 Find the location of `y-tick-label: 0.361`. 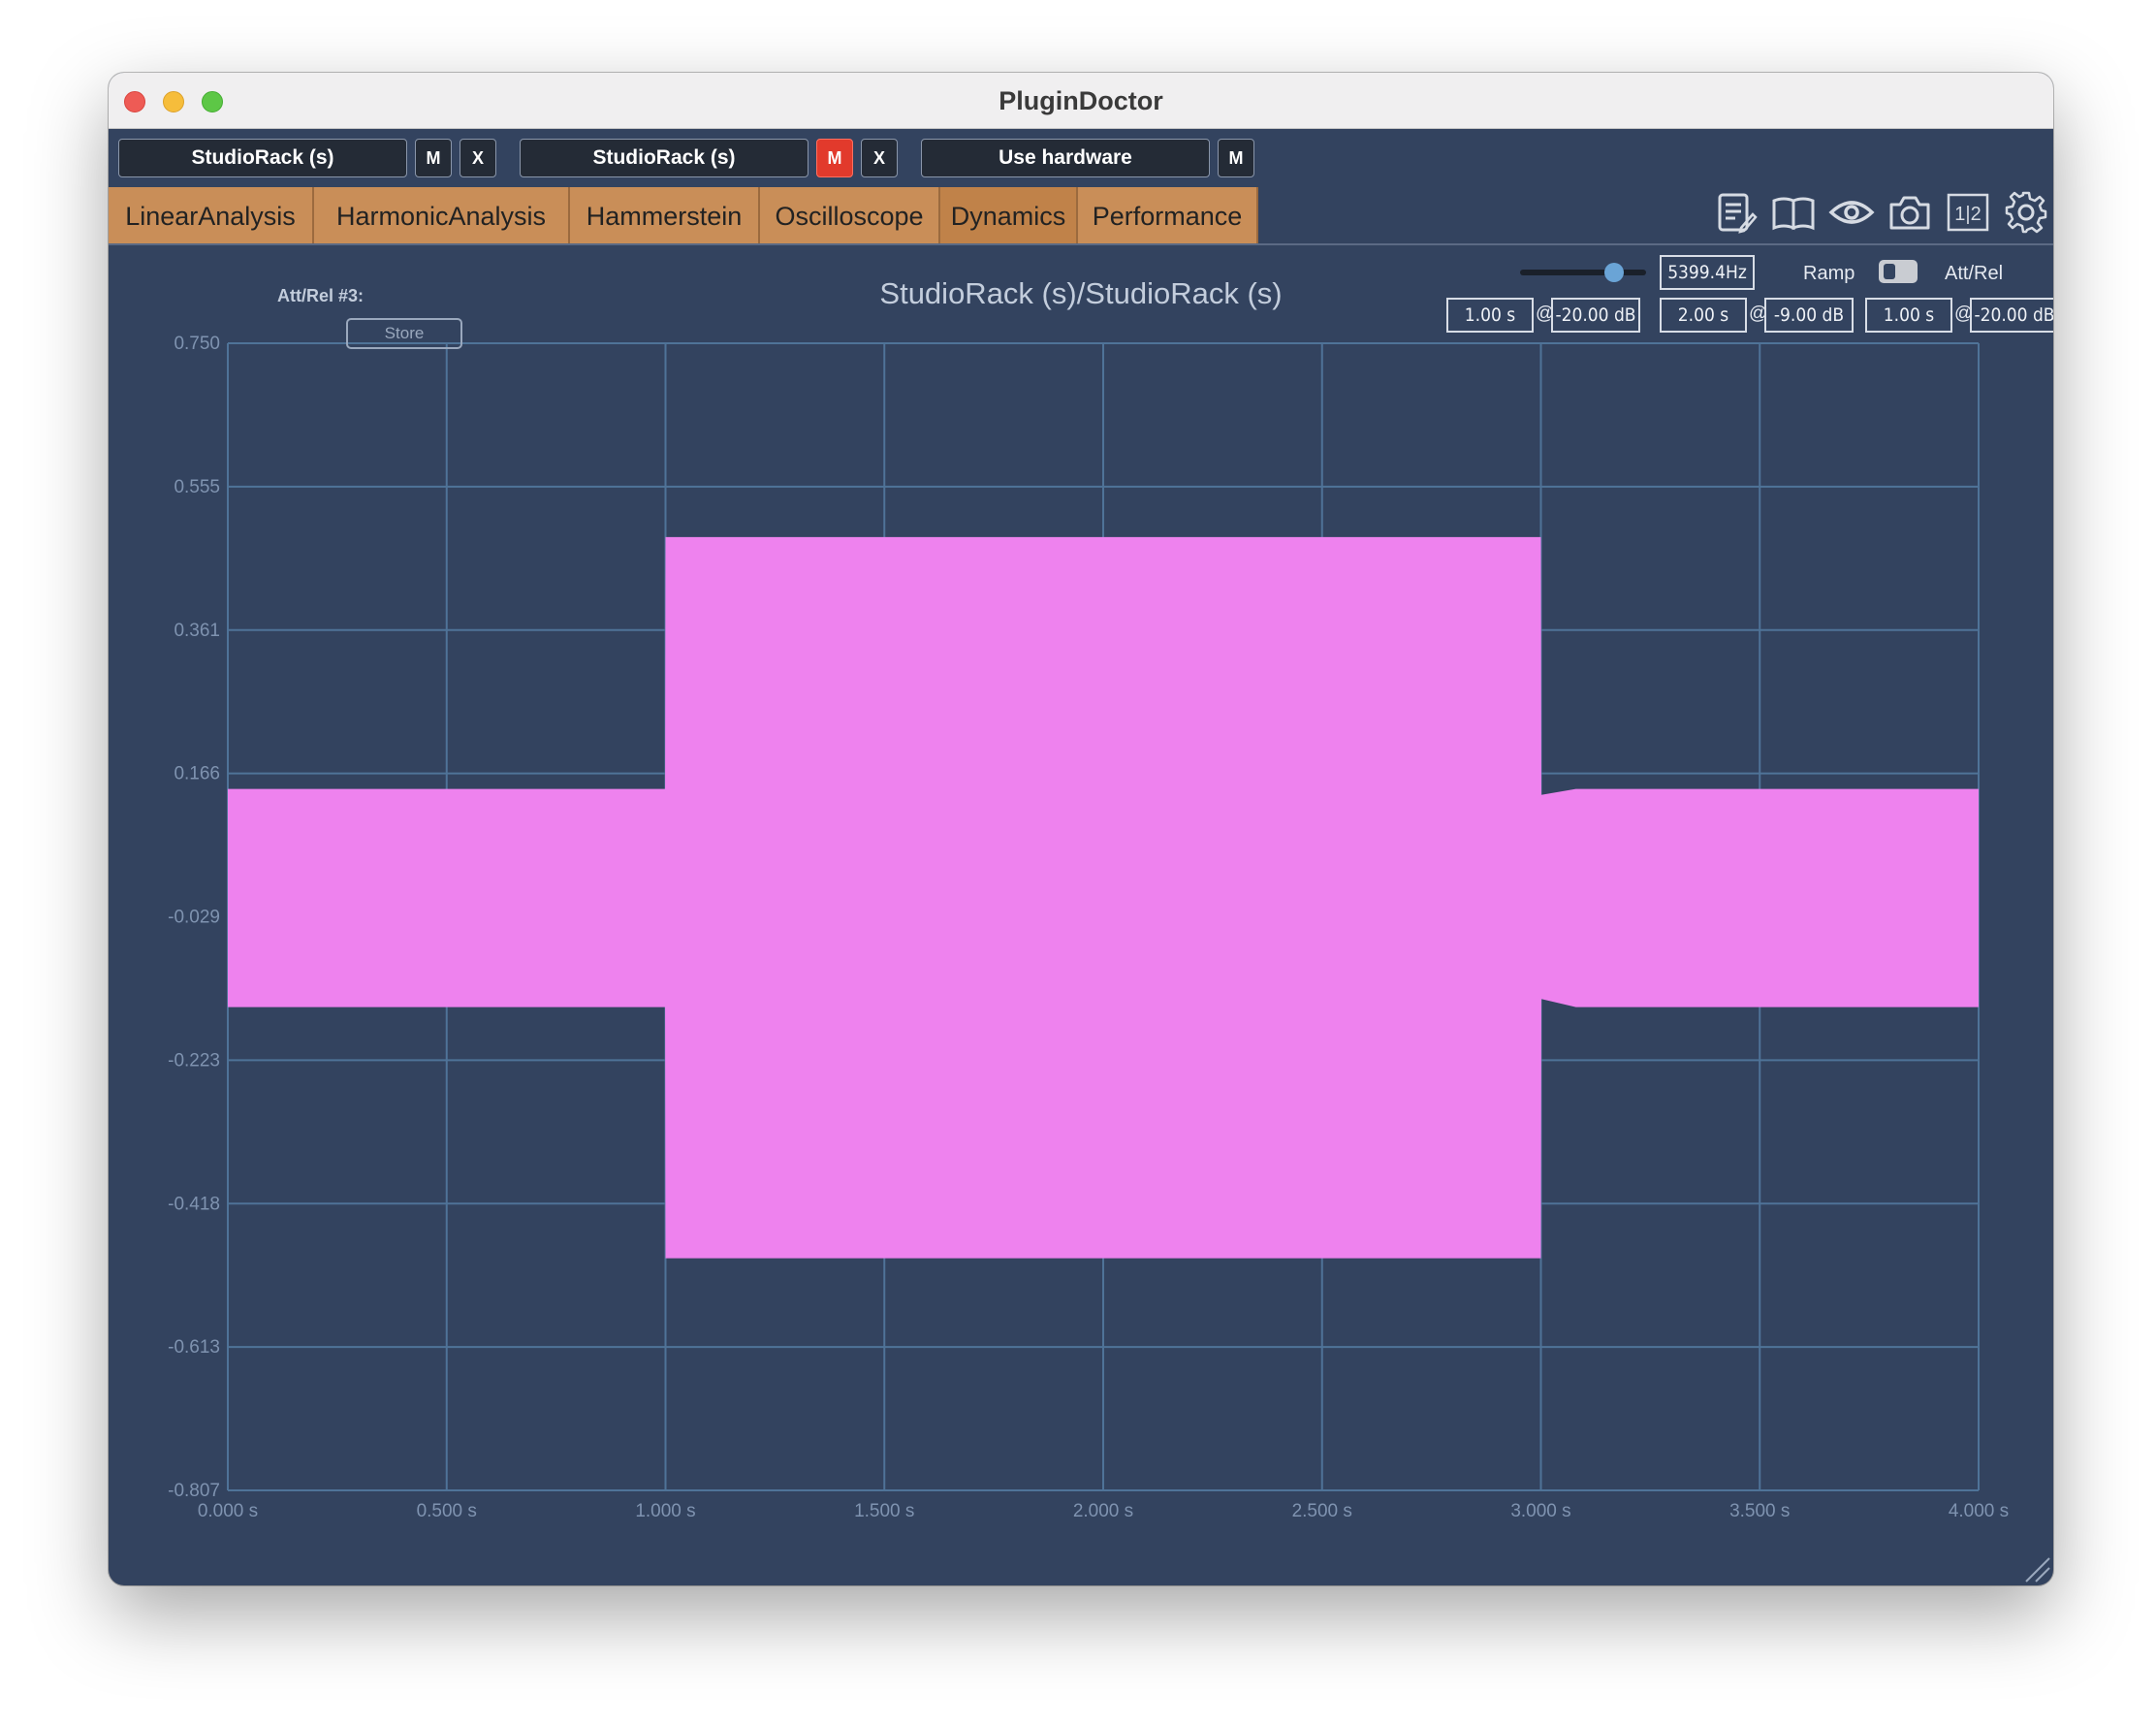

y-tick-label: 0.361 is located at coordinates (197, 631).